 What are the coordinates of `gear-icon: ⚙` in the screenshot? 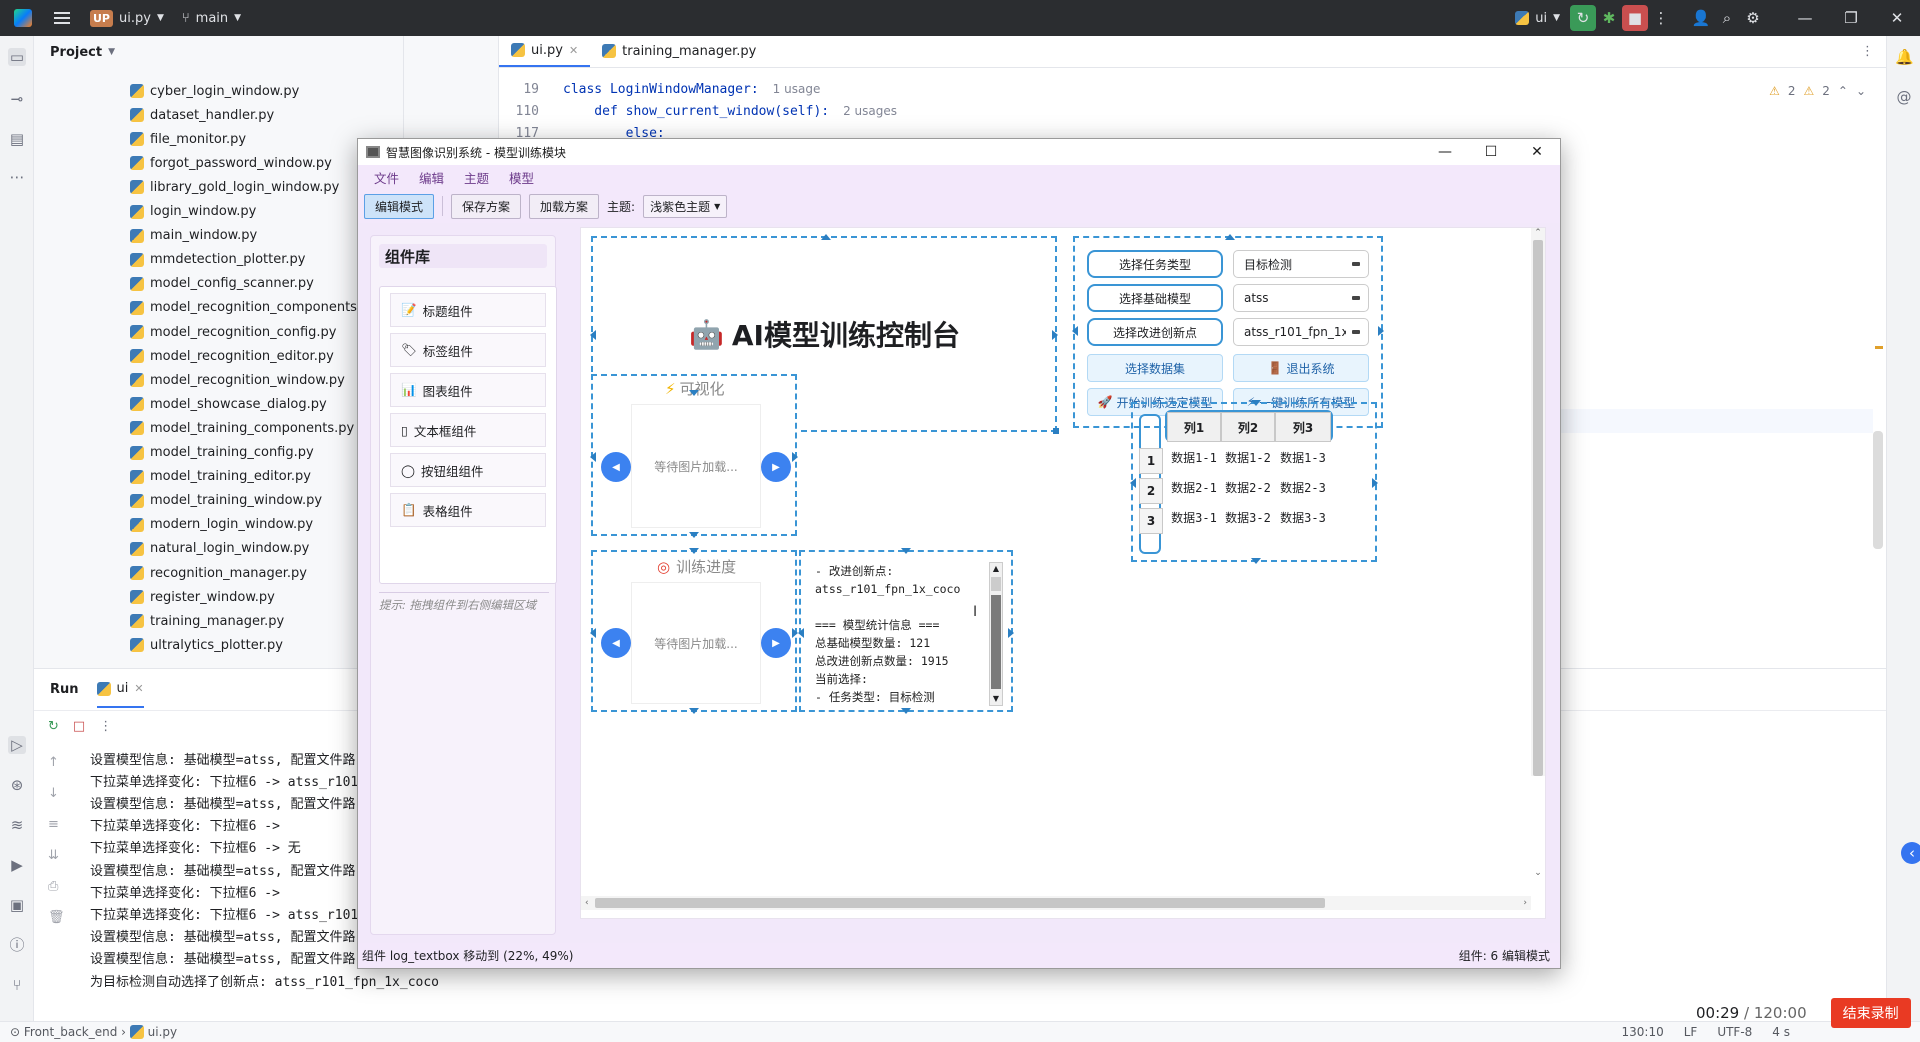 It's located at (1753, 18).